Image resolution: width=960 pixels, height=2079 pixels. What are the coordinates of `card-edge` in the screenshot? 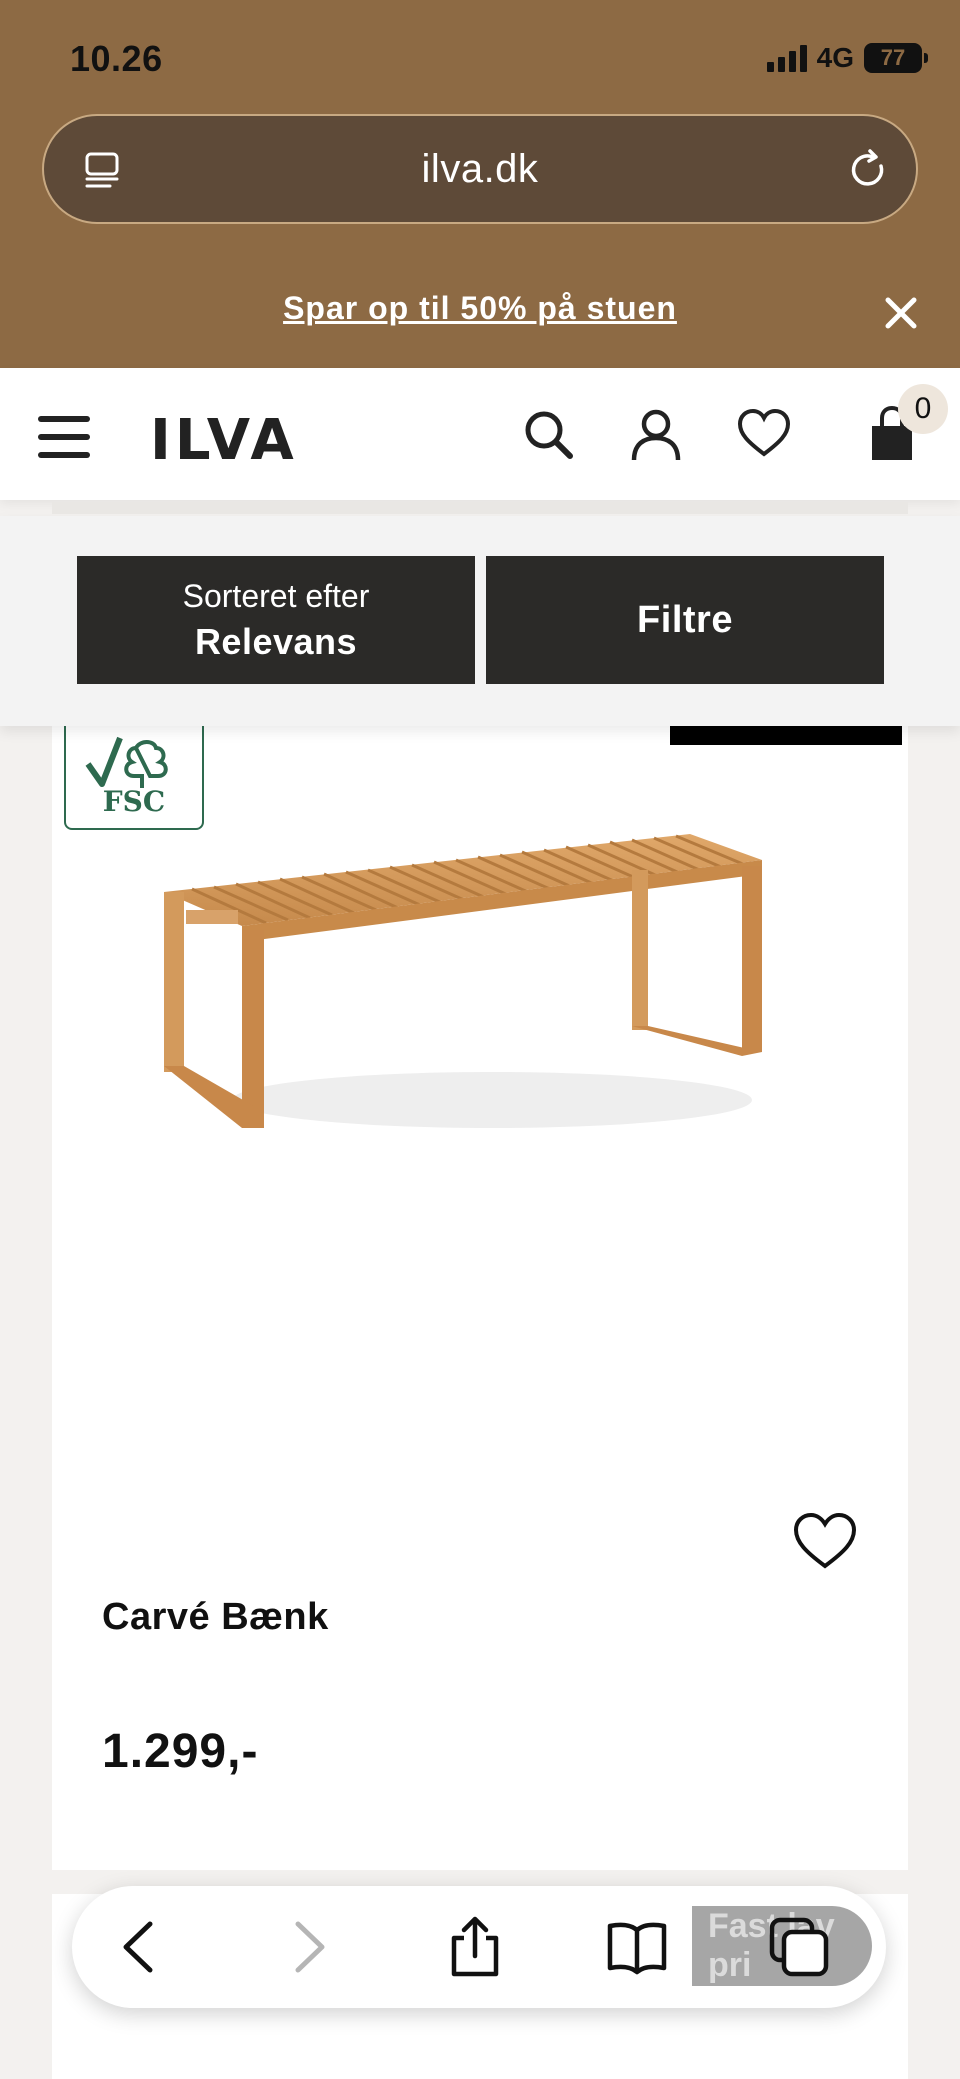 It's located at (480, 508).